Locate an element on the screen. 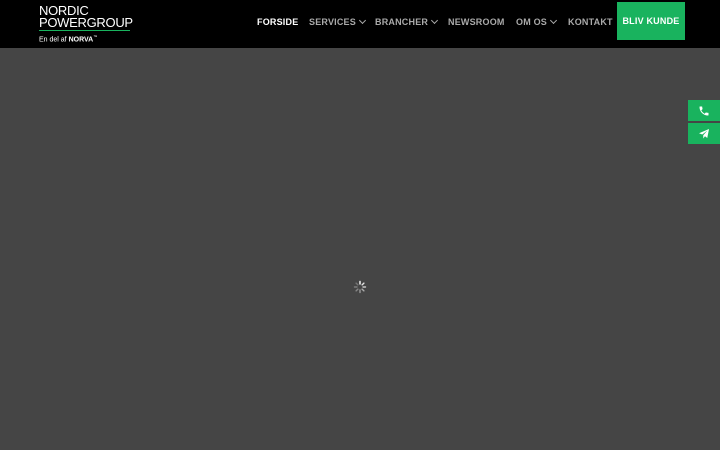  logo-tagline-mark: ™ is located at coordinates (95, 36).